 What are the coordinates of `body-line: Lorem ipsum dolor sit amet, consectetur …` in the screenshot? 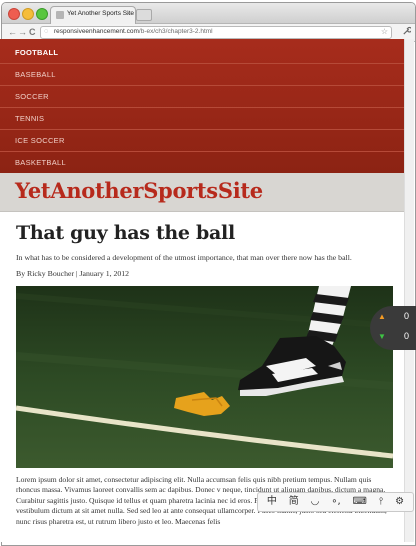 It's located at (186, 479).